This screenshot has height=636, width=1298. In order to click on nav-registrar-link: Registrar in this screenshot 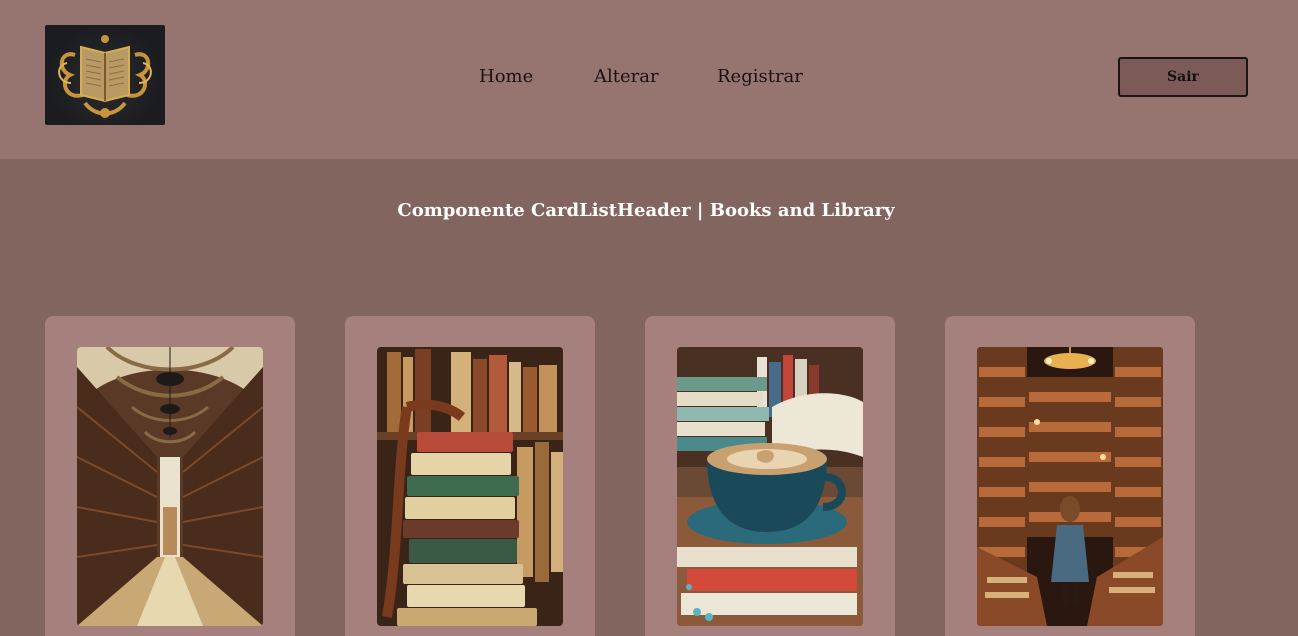, I will do `click(760, 76)`.